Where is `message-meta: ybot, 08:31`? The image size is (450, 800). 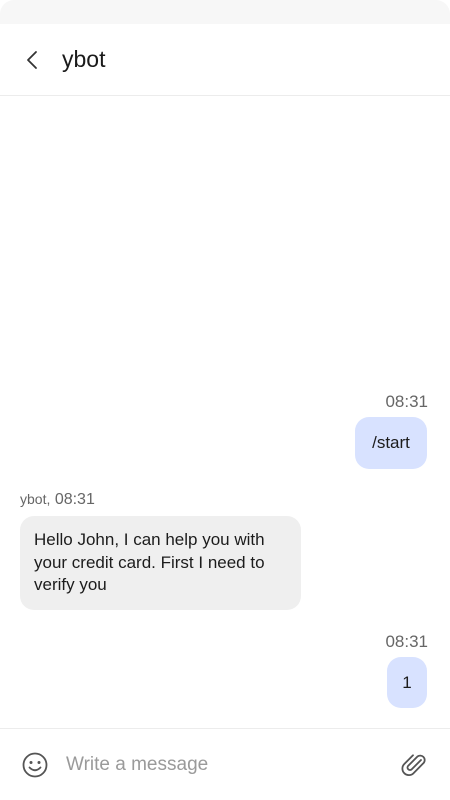 message-meta: ybot, 08:31 is located at coordinates (57, 500).